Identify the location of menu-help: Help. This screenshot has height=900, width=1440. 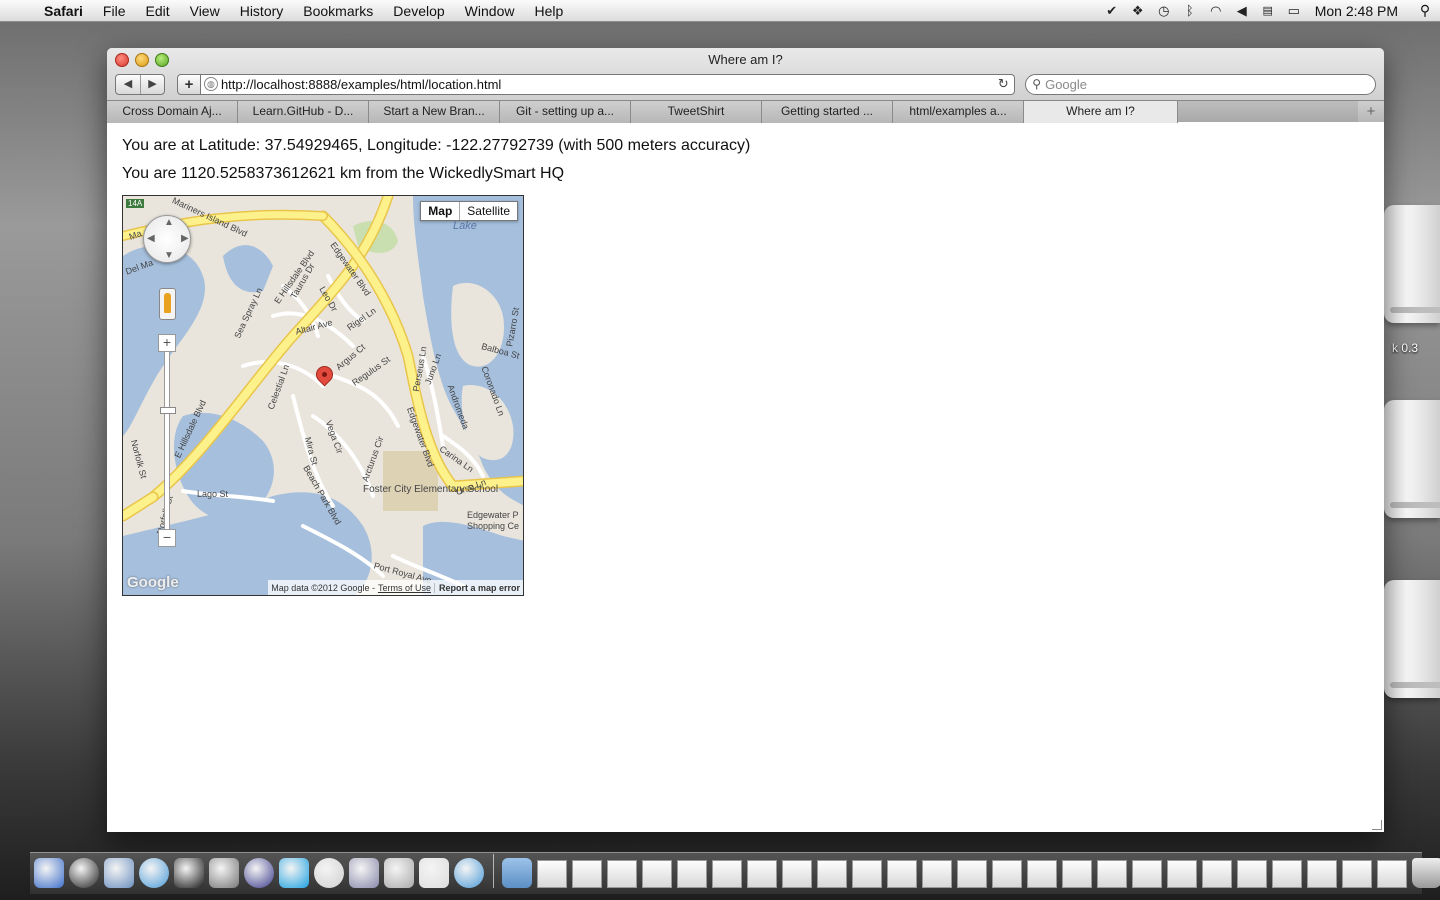
(548, 11).